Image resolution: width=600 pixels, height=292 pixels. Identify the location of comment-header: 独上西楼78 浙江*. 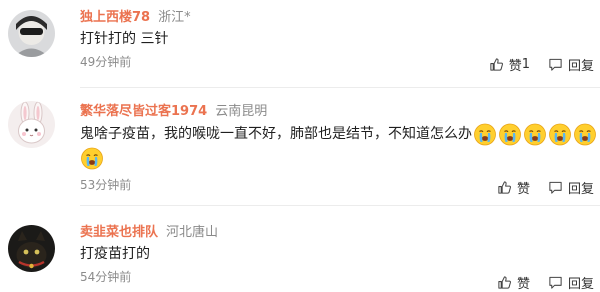
(135, 16).